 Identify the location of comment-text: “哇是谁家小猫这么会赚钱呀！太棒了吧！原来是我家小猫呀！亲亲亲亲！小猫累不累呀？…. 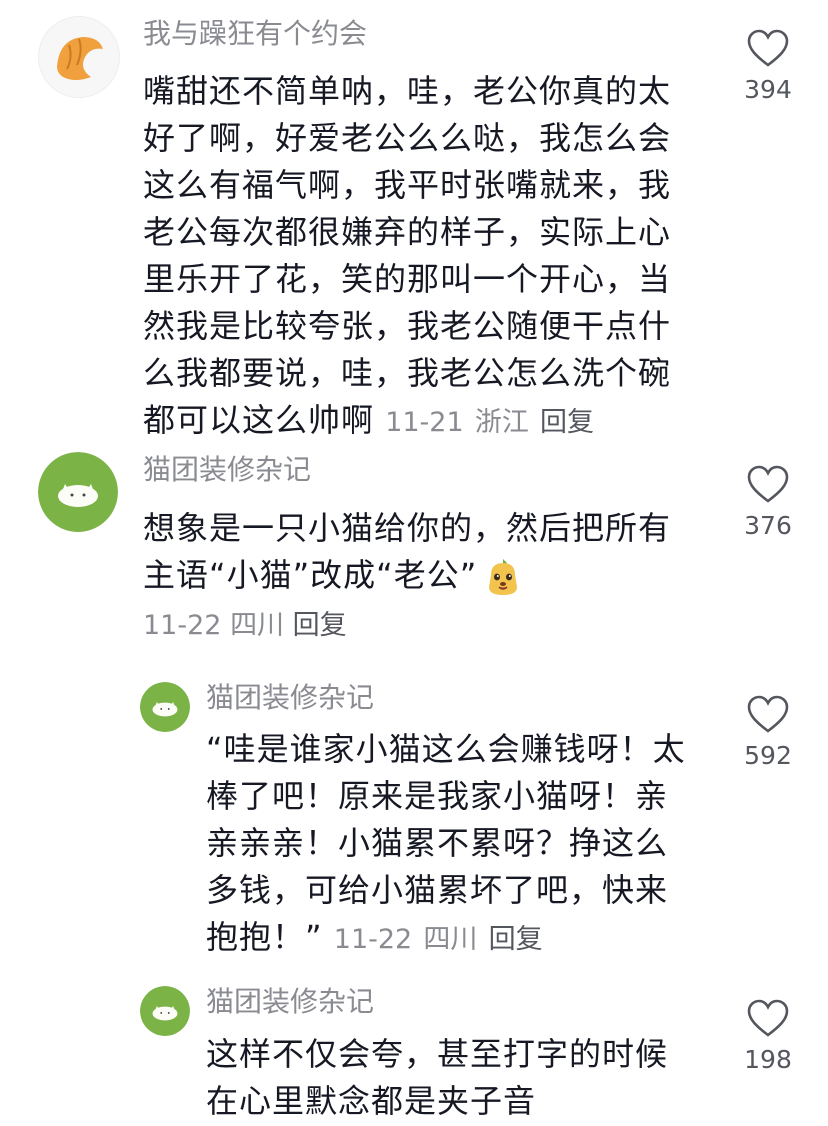
(451, 844).